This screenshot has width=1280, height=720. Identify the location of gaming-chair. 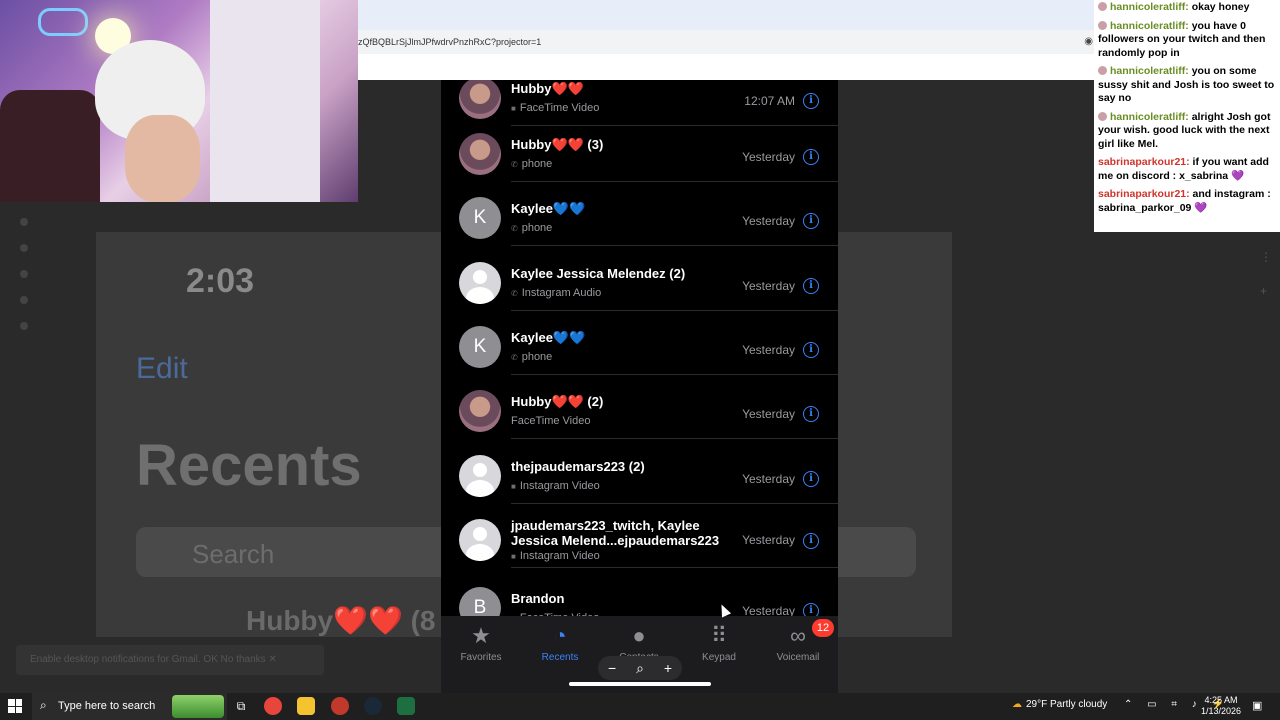
(50, 146).